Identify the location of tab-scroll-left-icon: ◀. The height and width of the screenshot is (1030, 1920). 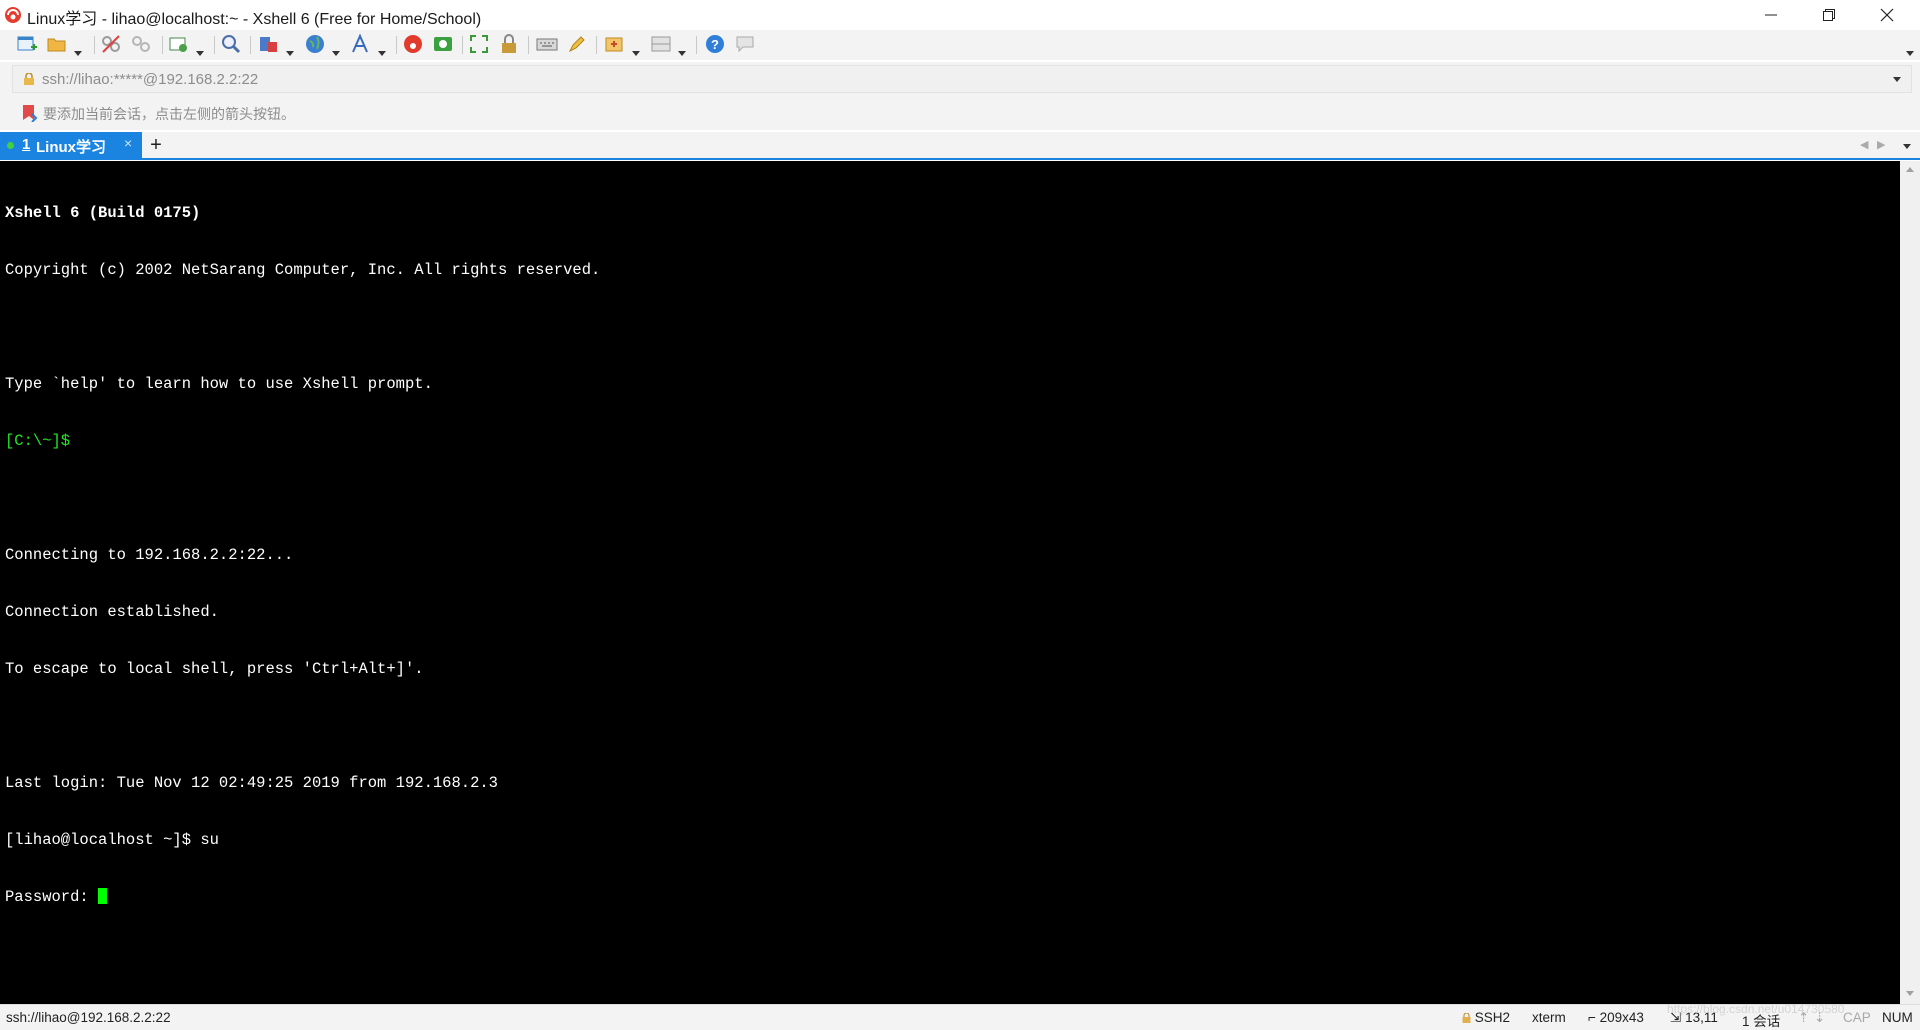
(1864, 144).